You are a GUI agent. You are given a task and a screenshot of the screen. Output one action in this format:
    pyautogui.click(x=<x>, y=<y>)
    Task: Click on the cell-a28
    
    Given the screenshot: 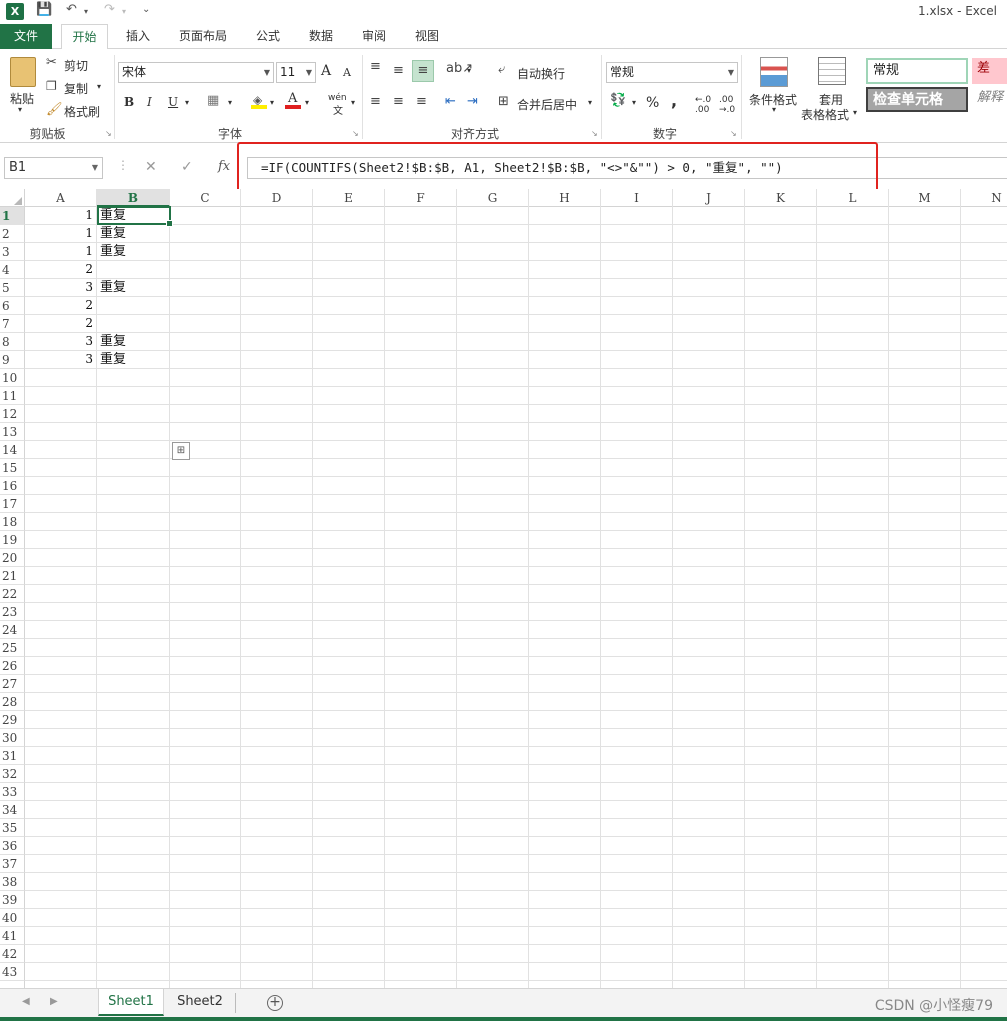 What is the action you would take?
    pyautogui.click(x=61, y=702)
    